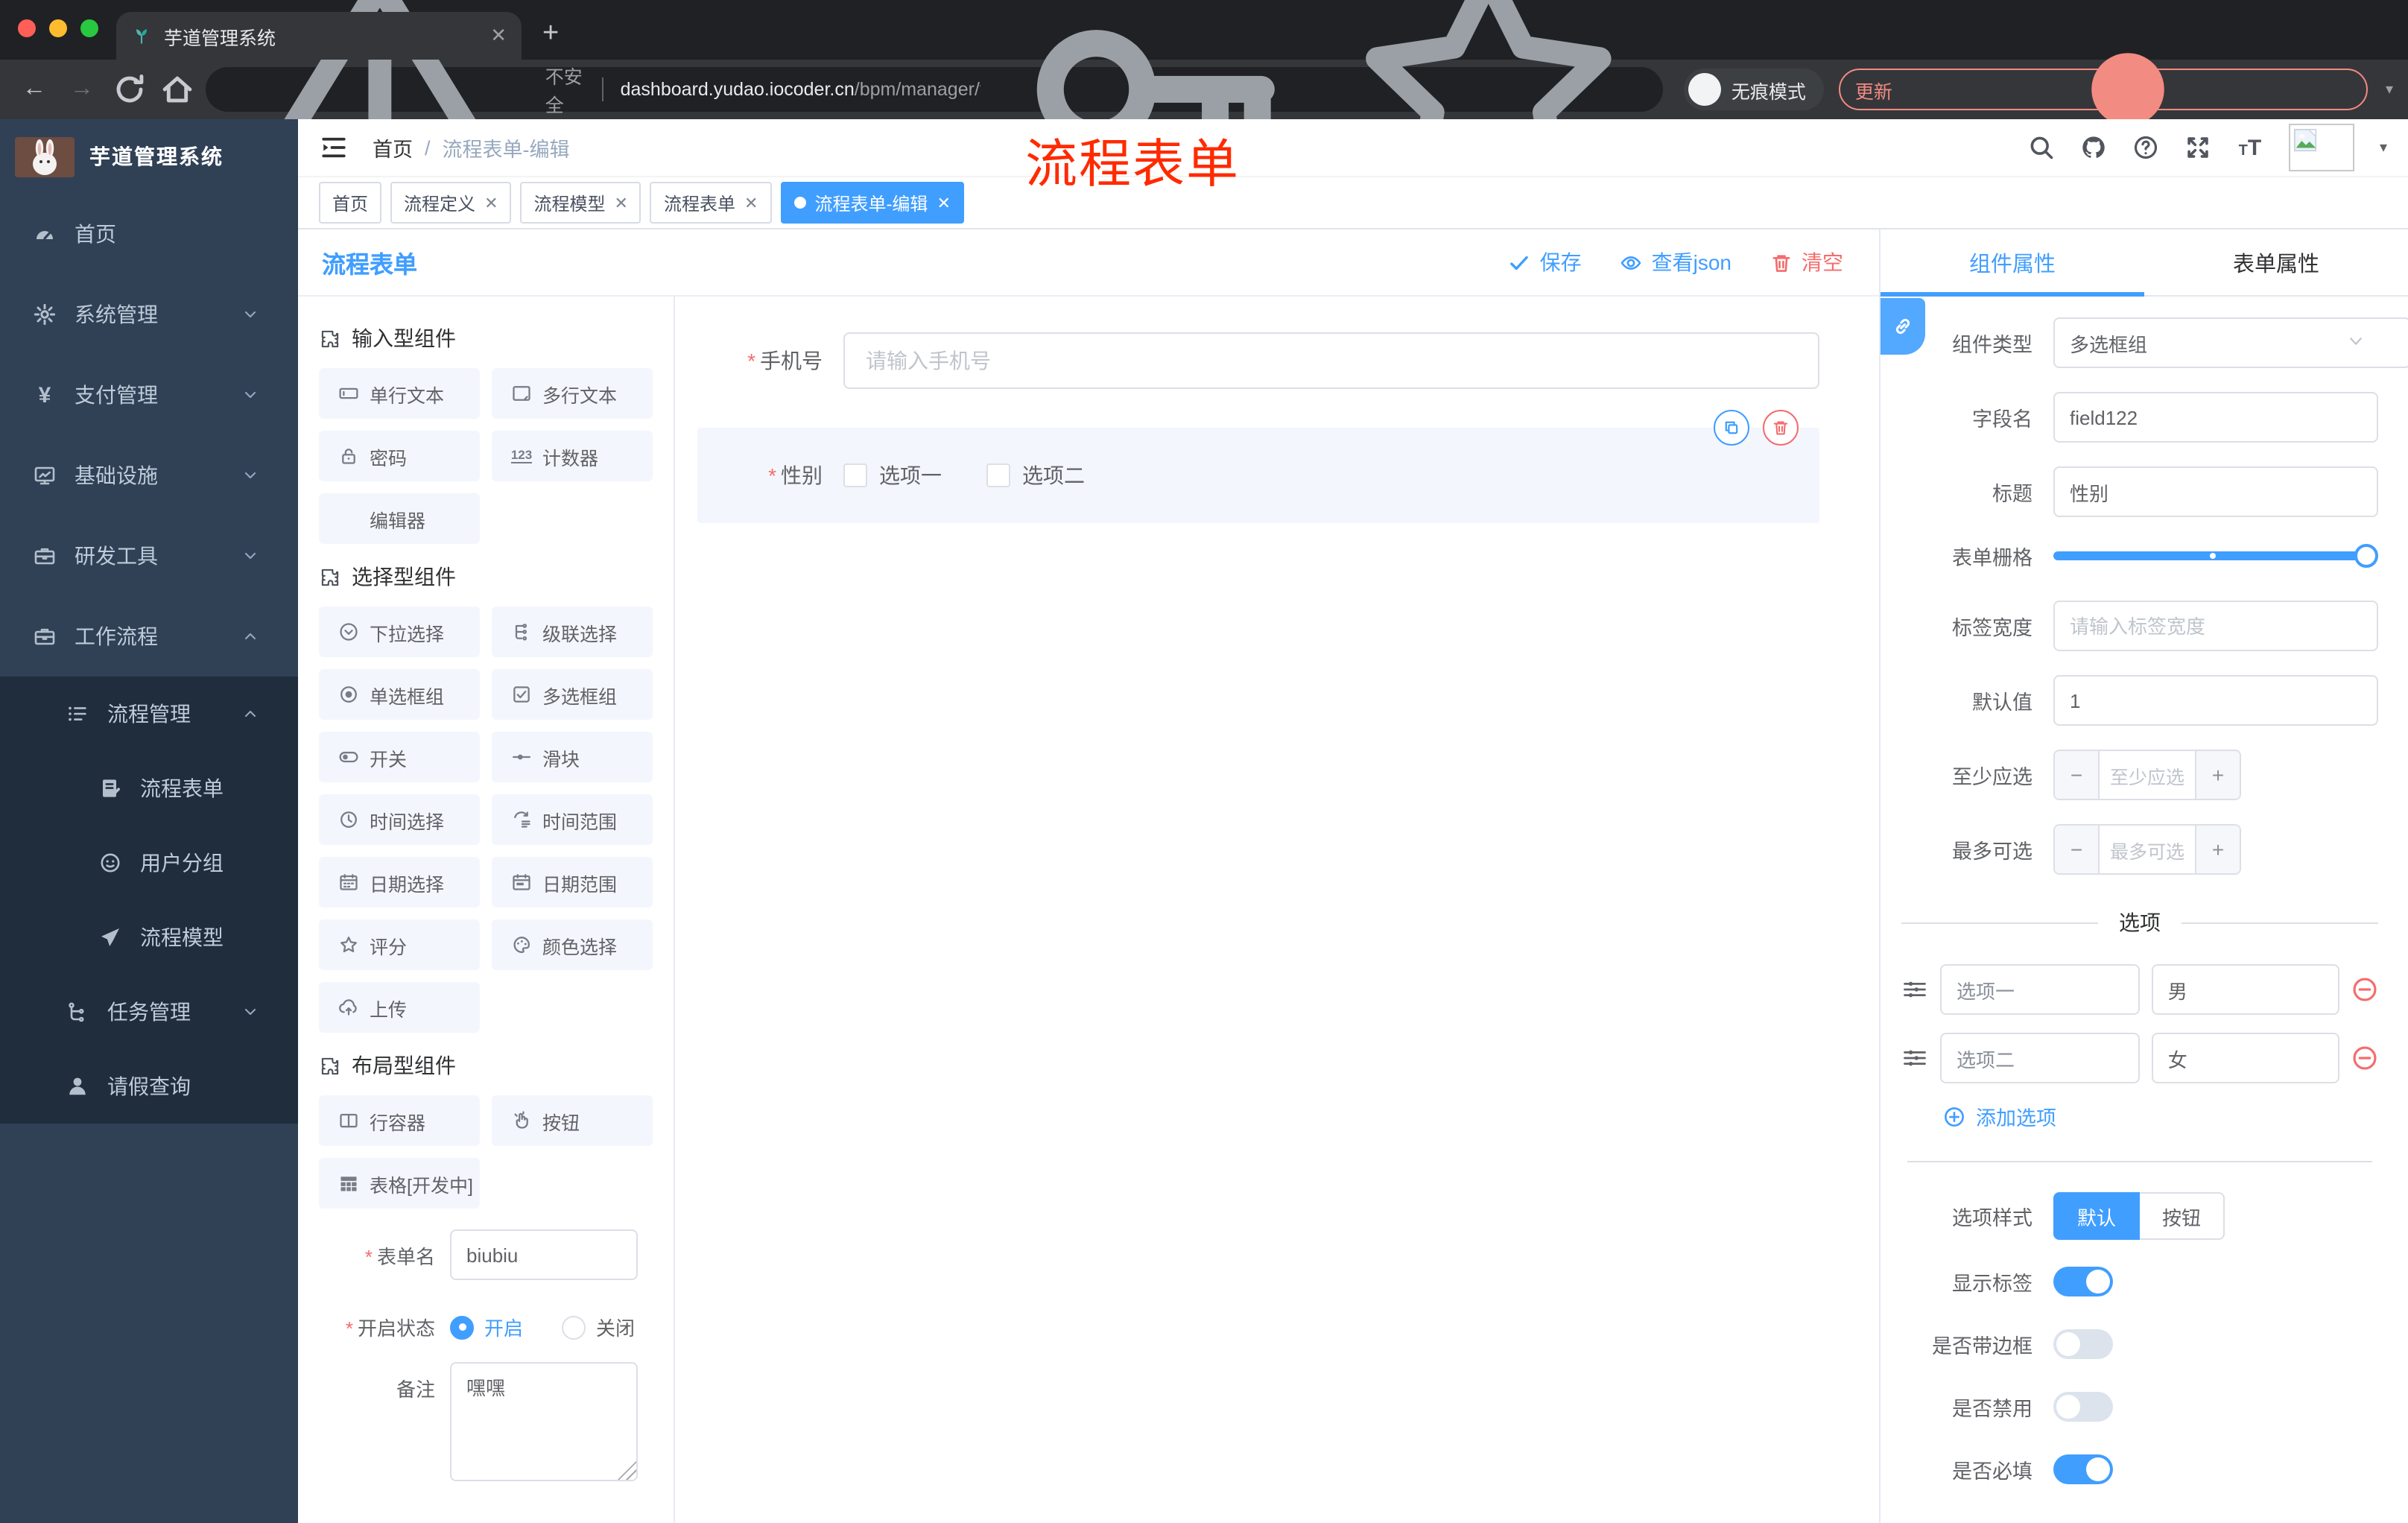  Describe the element at coordinates (149, 863) in the screenshot. I see `sidebar-item-用户分组: 用户分组` at that location.